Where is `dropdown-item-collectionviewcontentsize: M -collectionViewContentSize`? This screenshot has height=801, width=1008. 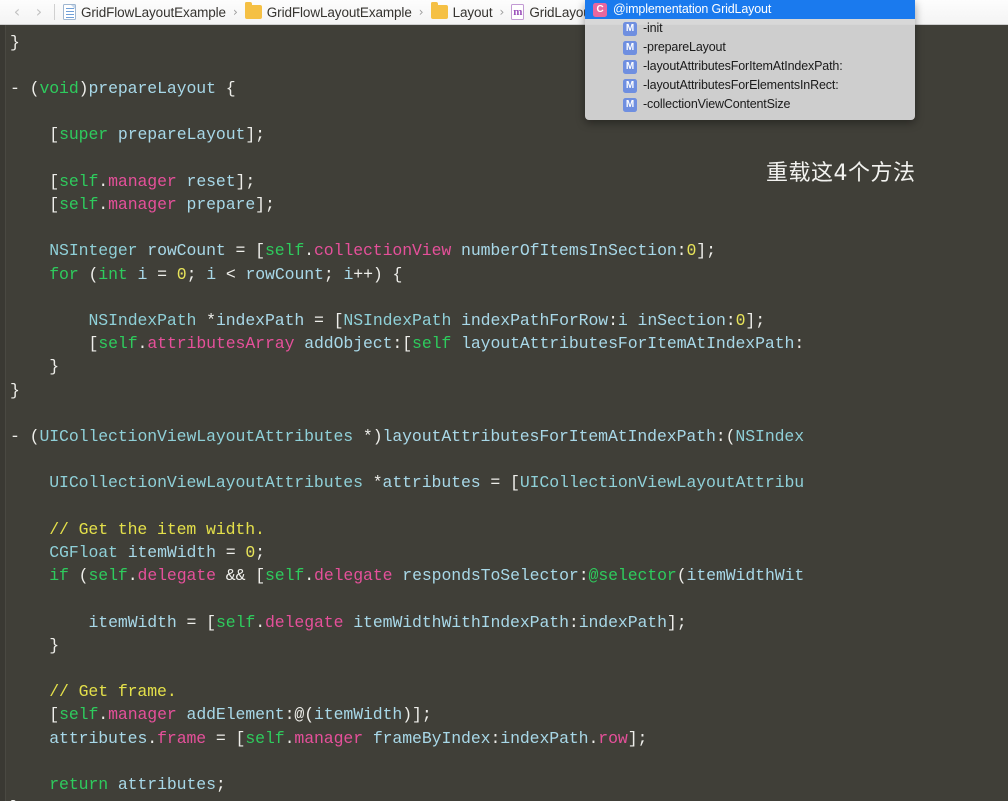 dropdown-item-collectionviewcontentsize: M -collectionViewContentSize is located at coordinates (750, 104).